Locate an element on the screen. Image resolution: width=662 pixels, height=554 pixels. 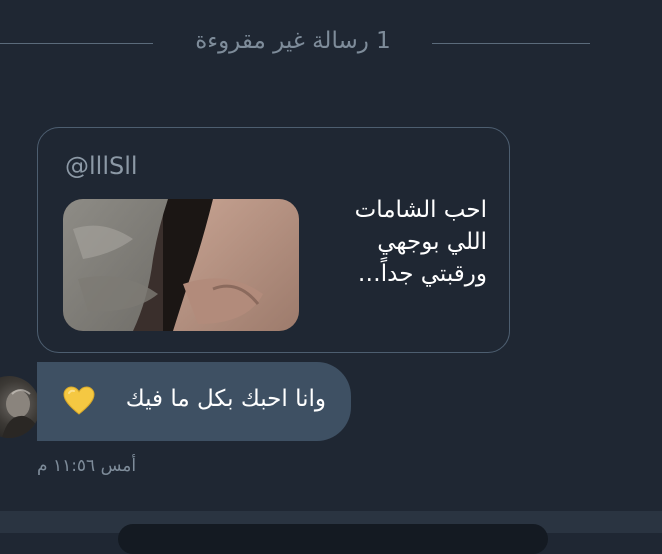
divider-line-right is located at coordinates (511, 43).